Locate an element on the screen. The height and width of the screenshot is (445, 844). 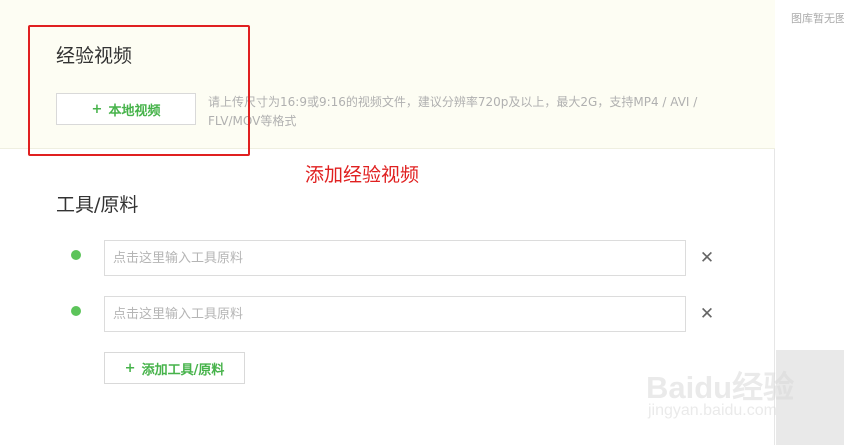
add-tool-button-label: 添加工具/原料 is located at coordinates (183, 370).